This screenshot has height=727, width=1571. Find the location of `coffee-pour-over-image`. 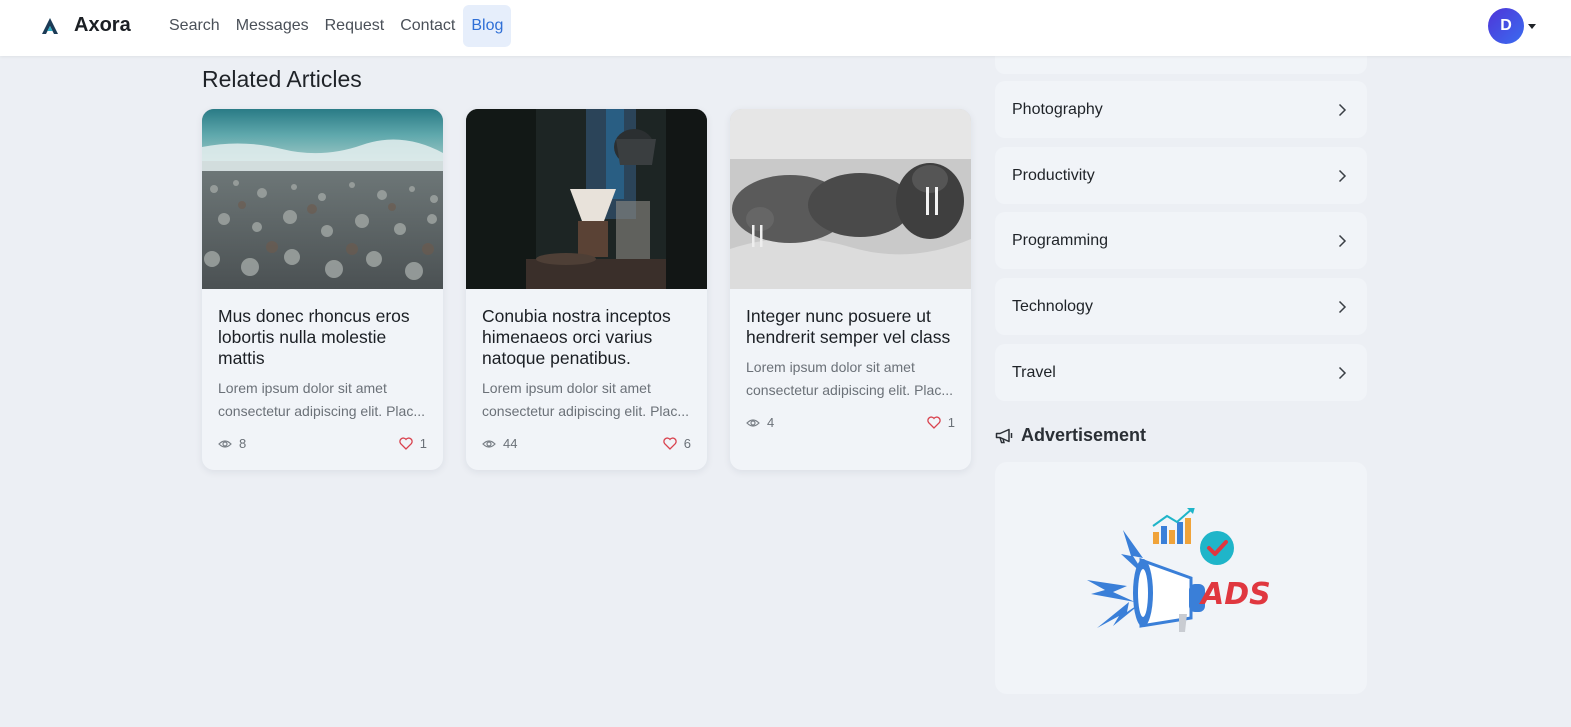

coffee-pour-over-image is located at coordinates (586, 199).